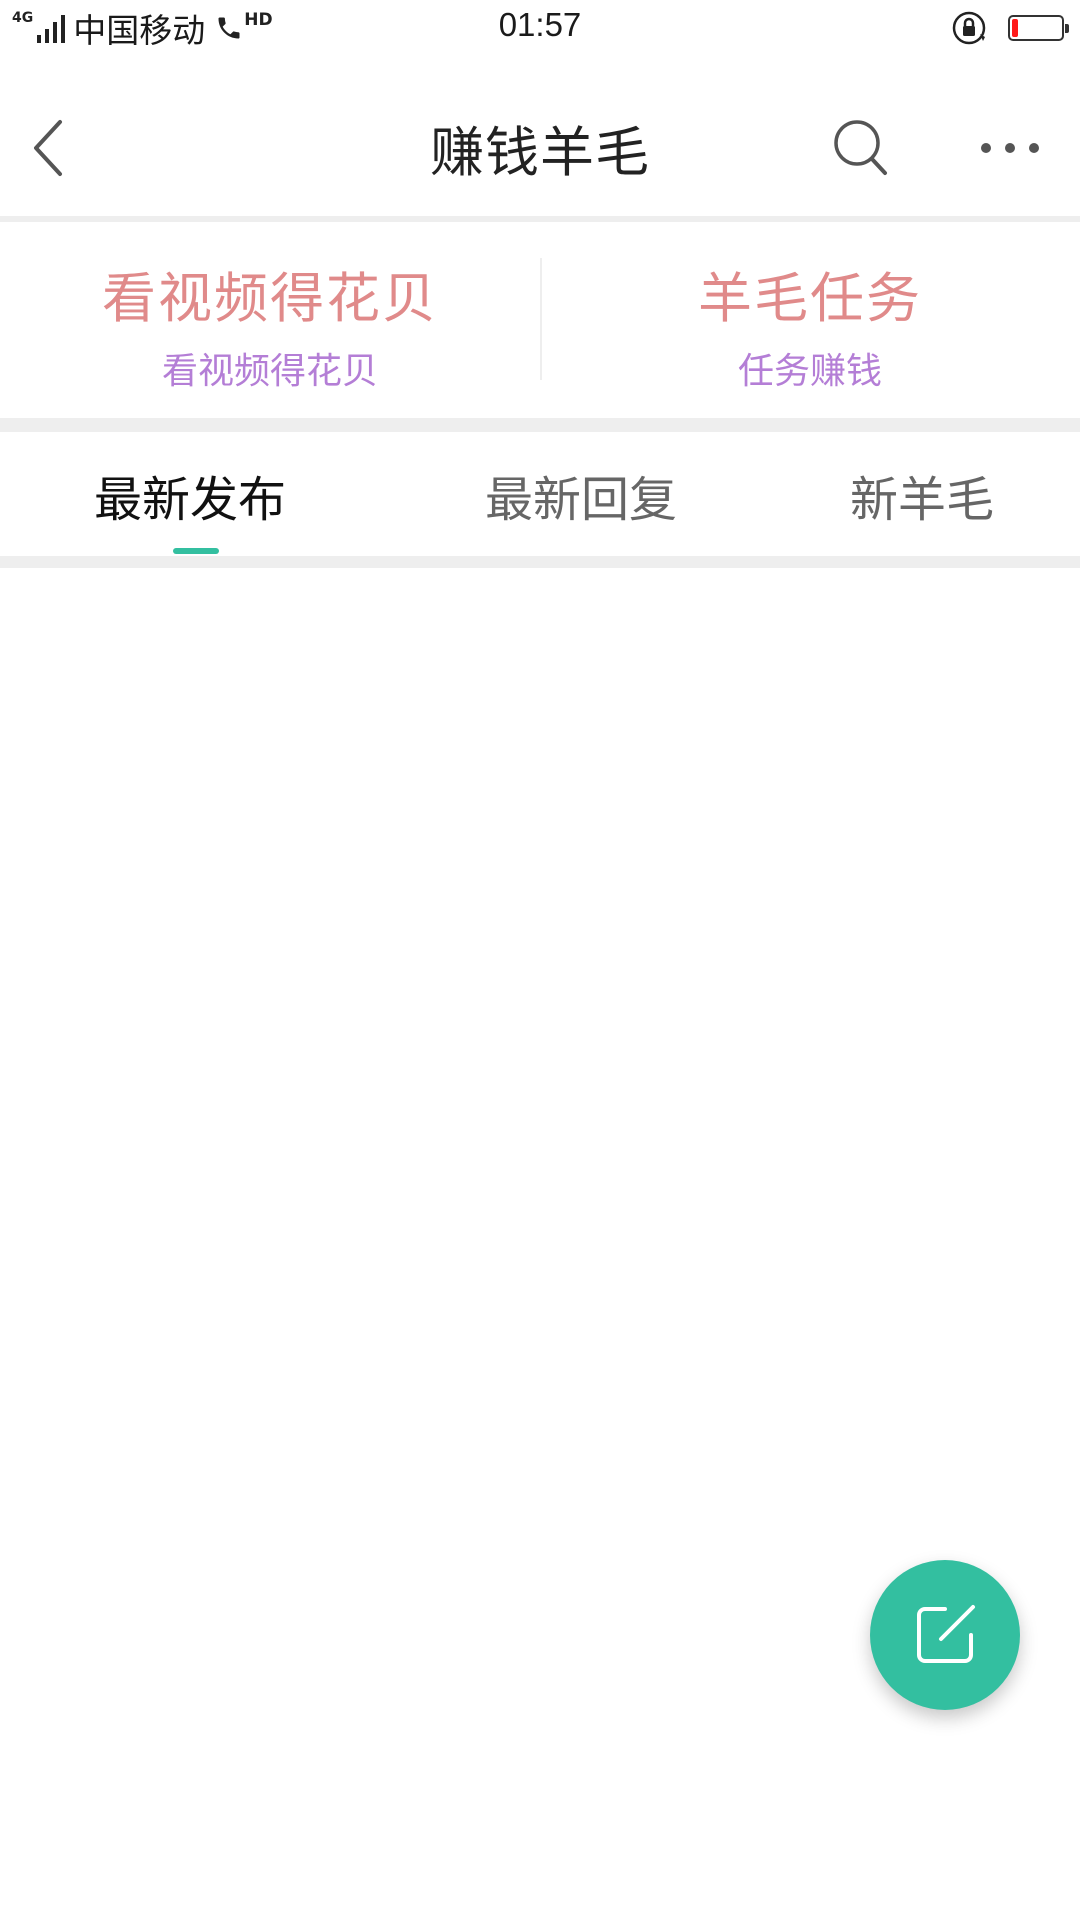  What do you see at coordinates (969, 28) in the screenshot?
I see `rotation-lock-icon` at bounding box center [969, 28].